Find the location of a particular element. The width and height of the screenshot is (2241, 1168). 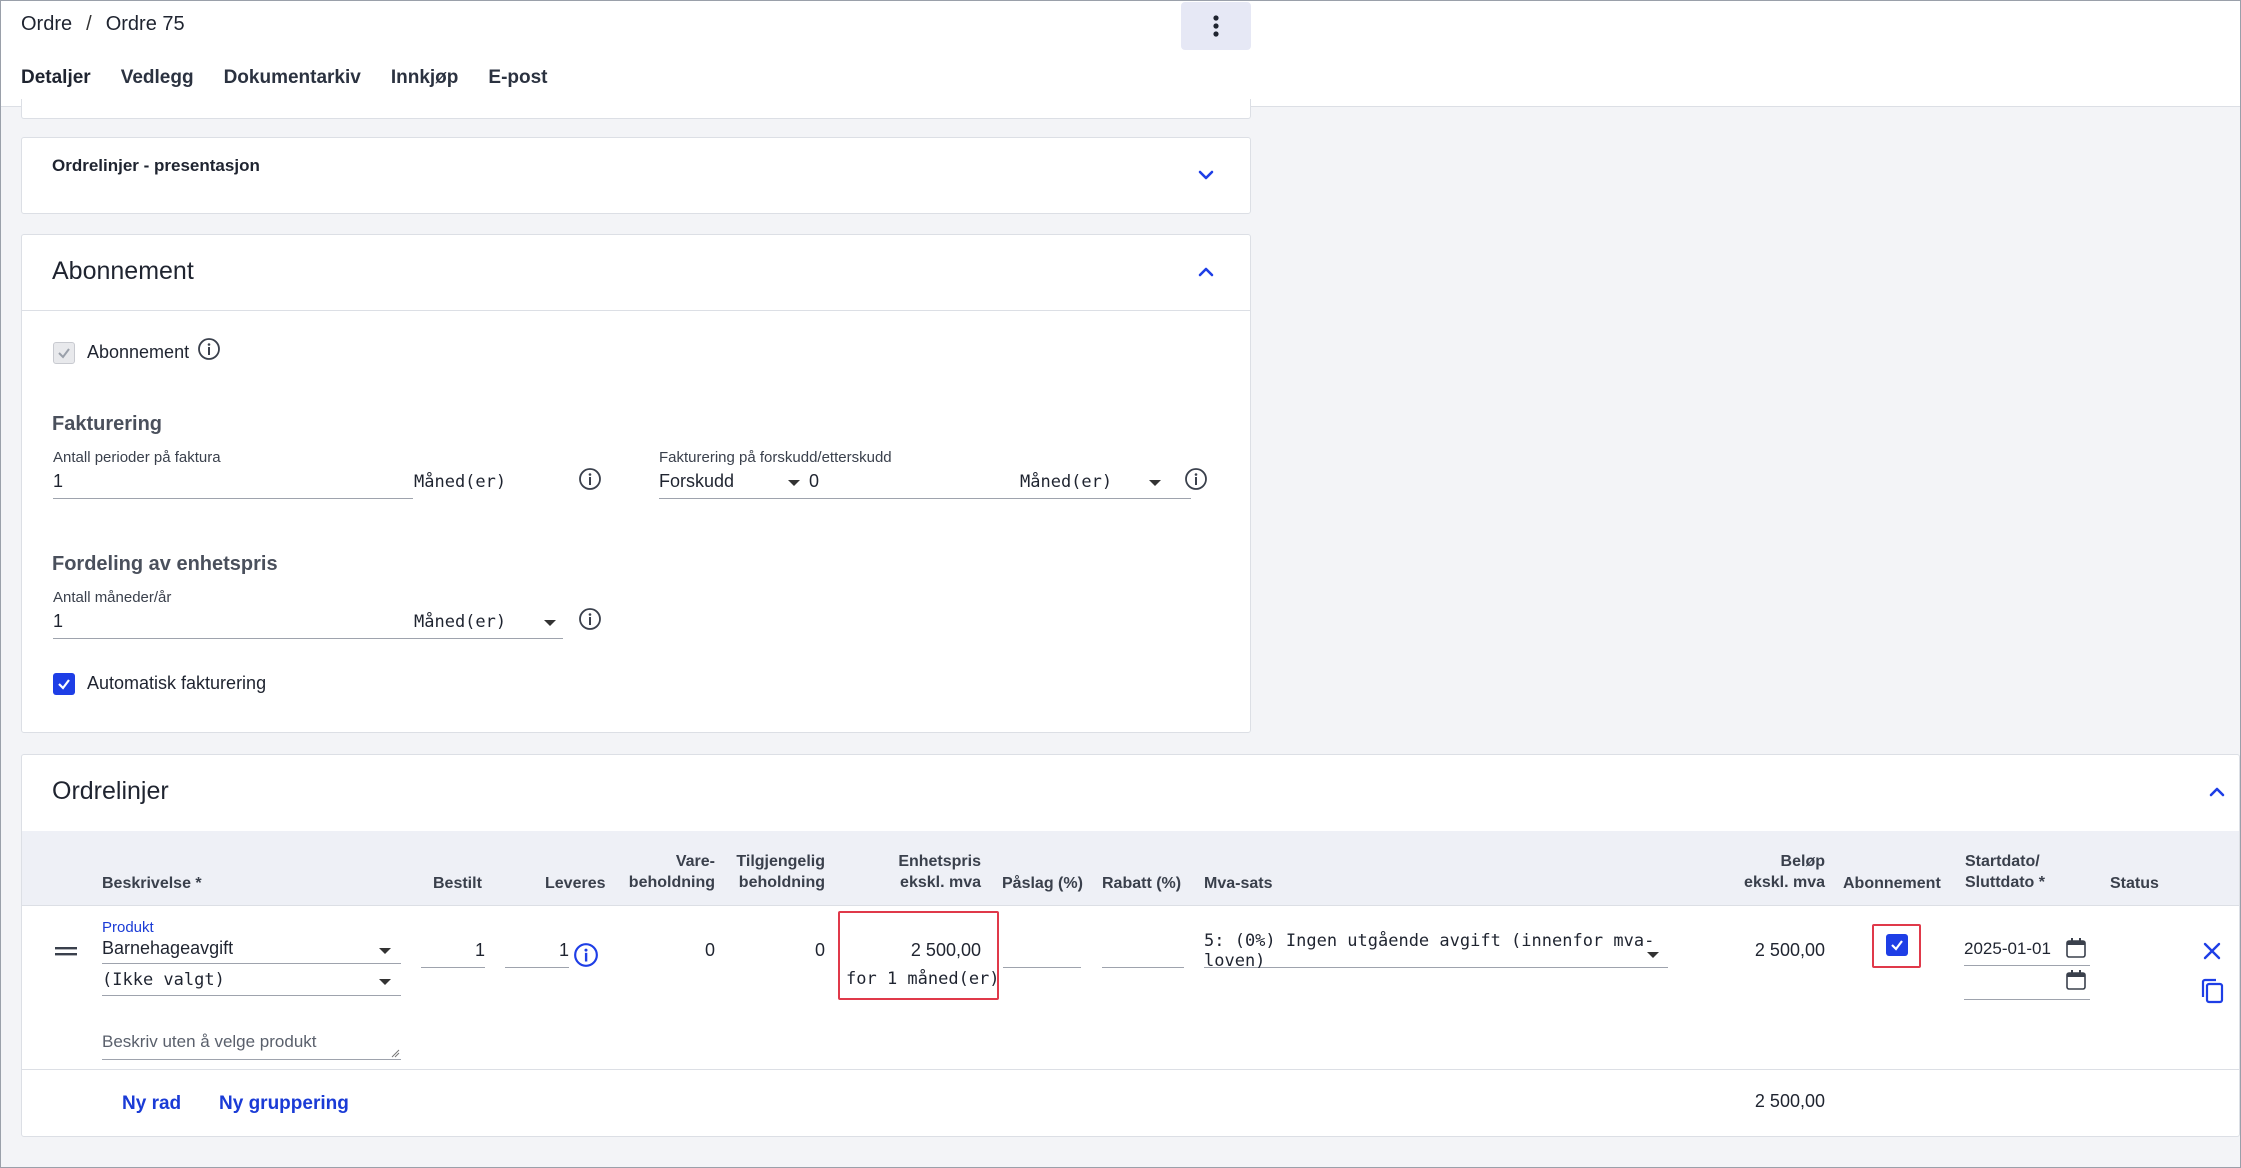

timing-value: Forskudd is located at coordinates (697, 481).